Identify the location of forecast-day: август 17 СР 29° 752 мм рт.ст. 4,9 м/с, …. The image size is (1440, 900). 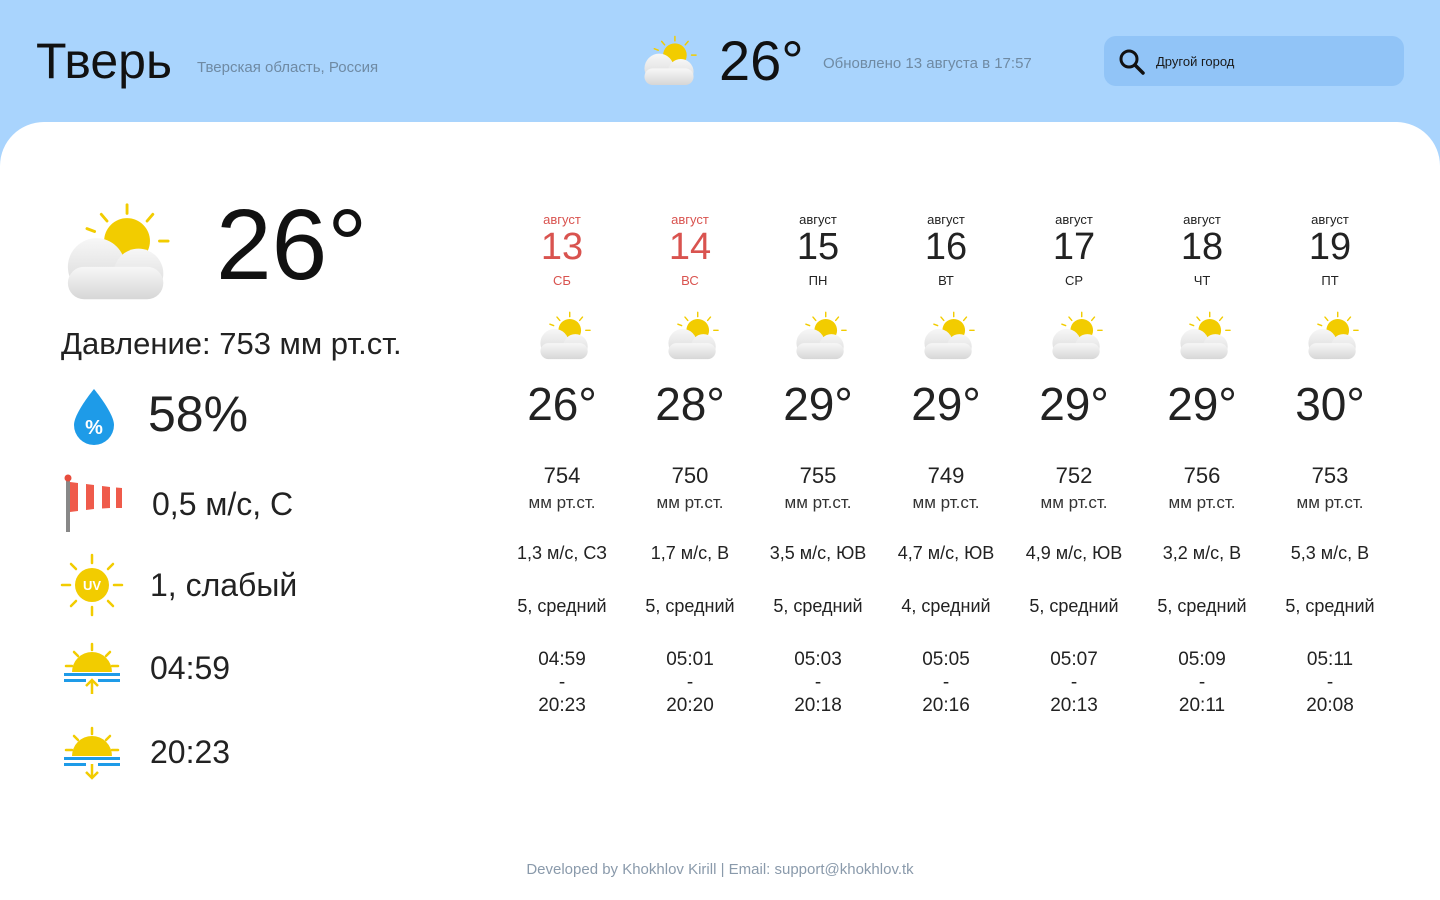
(1074, 470).